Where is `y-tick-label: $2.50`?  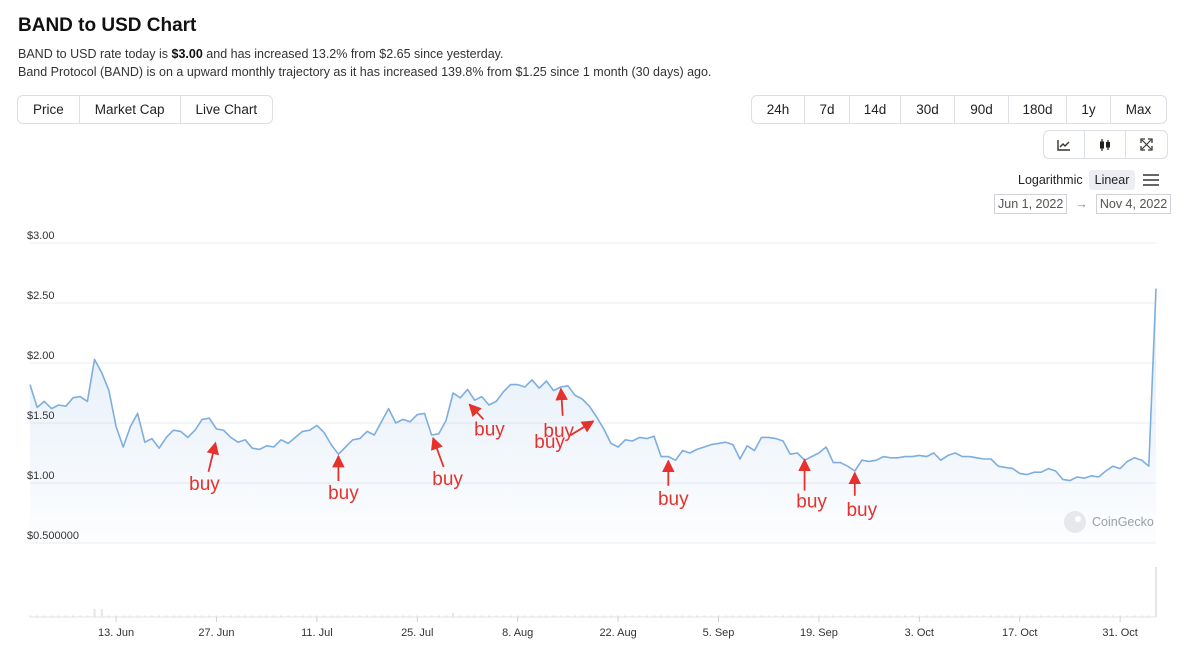 y-tick-label: $2.50 is located at coordinates (41, 296).